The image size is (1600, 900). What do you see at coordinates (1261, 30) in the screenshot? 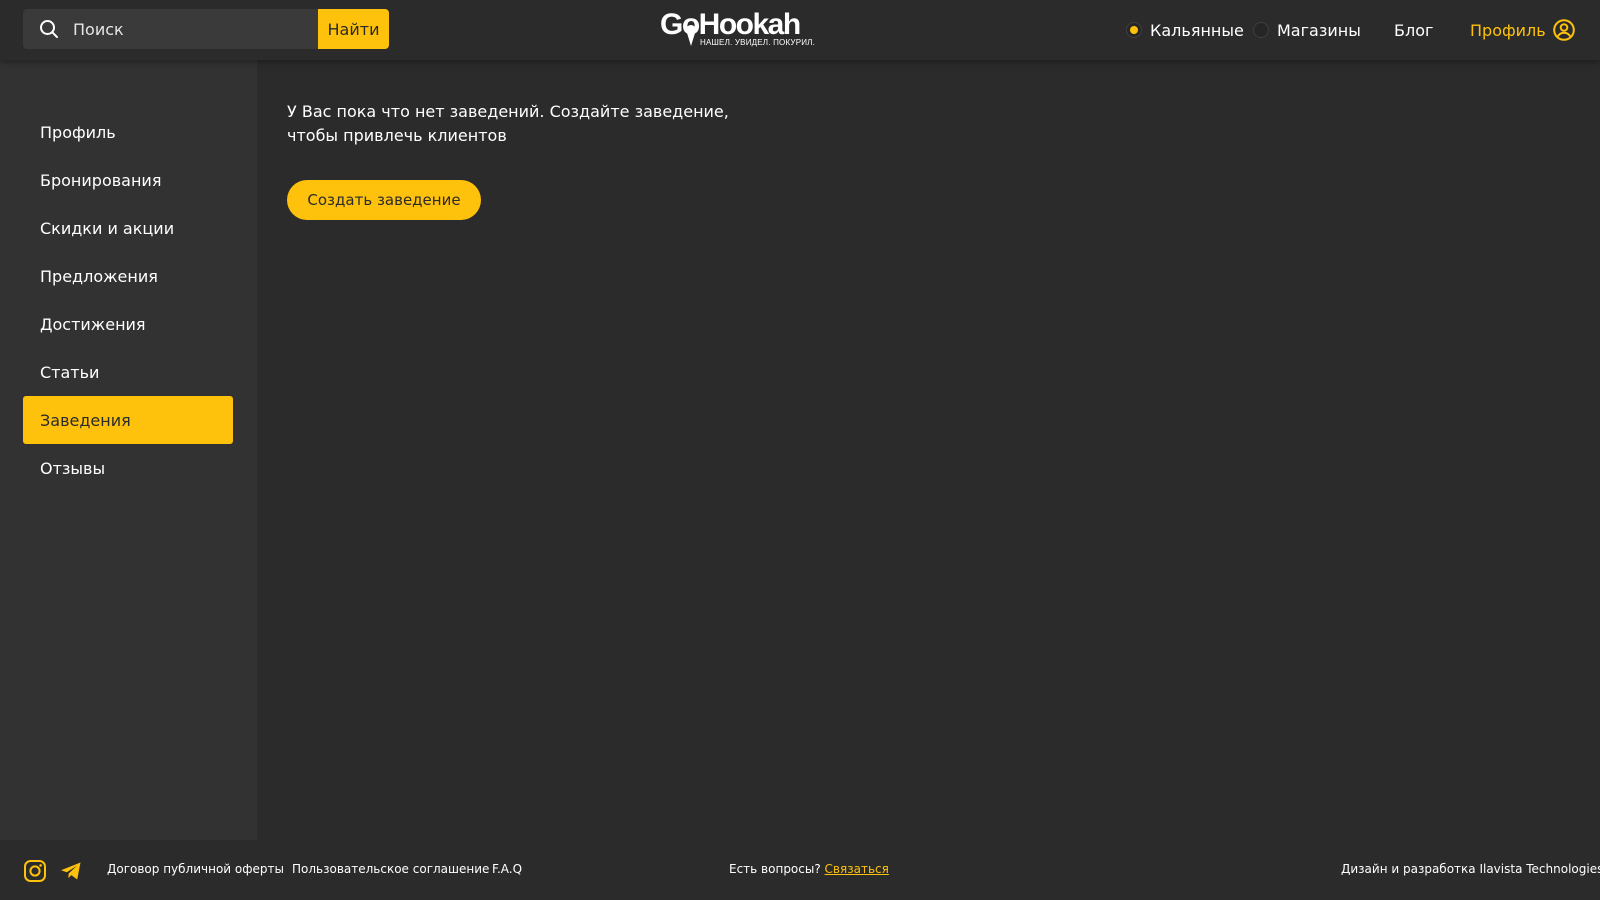
I see `shops-radio` at bounding box center [1261, 30].